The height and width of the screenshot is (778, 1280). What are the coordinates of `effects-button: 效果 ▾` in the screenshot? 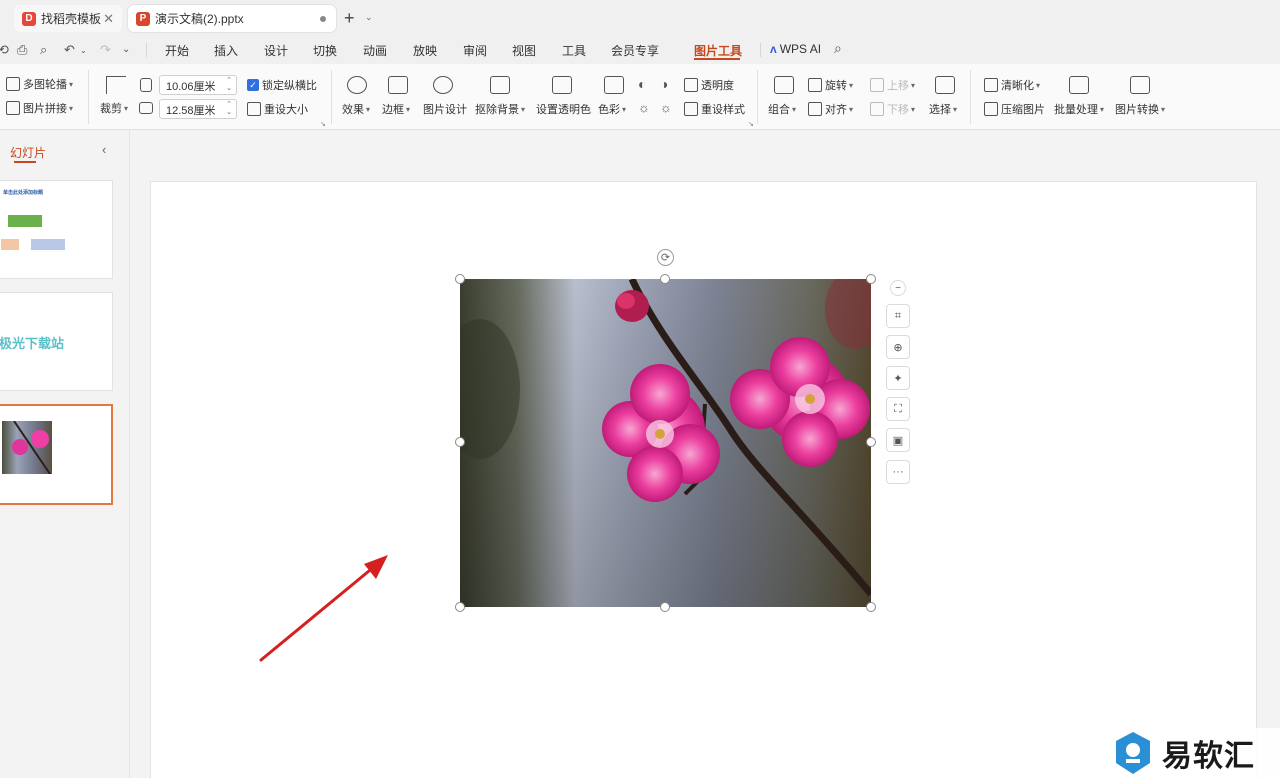 It's located at (356, 109).